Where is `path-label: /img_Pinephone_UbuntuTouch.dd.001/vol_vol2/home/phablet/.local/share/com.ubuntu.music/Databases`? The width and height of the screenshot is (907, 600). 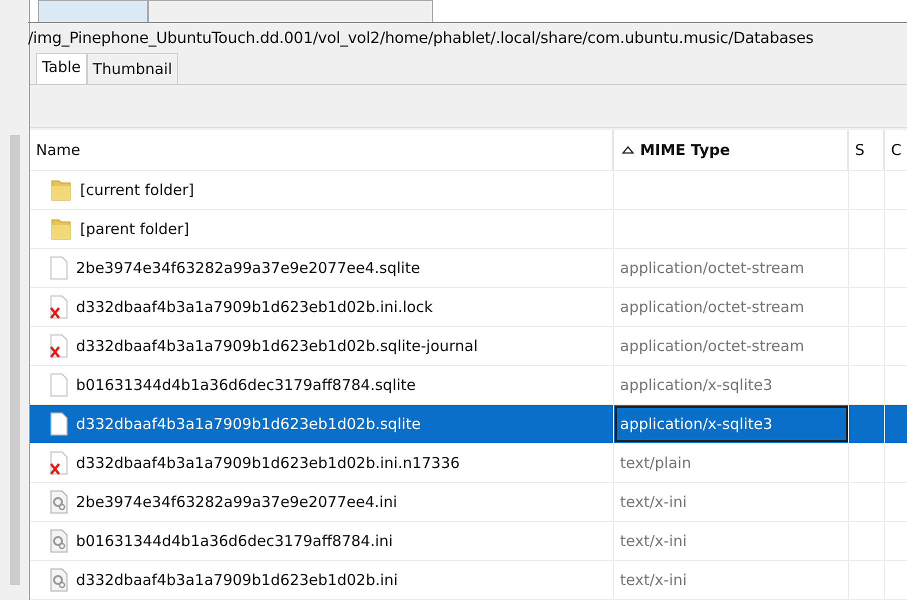
path-label: /img_Pinephone_UbuntuTouch.dd.001/vol_vol2/home/phablet/.local/share/com.ubuntu.music/Databases is located at coordinates (467, 34).